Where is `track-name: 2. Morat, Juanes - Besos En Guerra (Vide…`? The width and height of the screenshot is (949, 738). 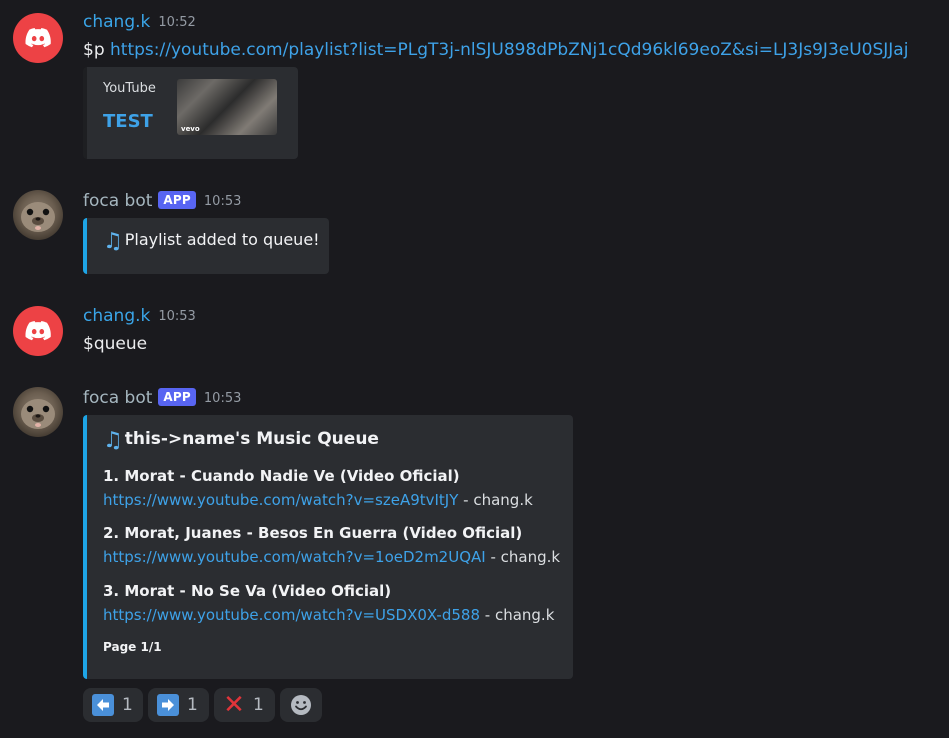 track-name: 2. Morat, Juanes - Besos En Guerra (Vide… is located at coordinates (313, 533).